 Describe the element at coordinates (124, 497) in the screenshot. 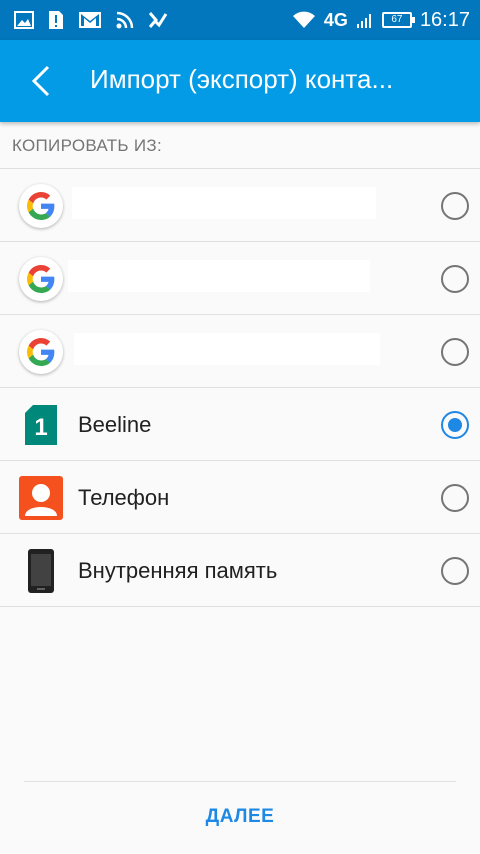

I see `account-label: Телефон` at that location.